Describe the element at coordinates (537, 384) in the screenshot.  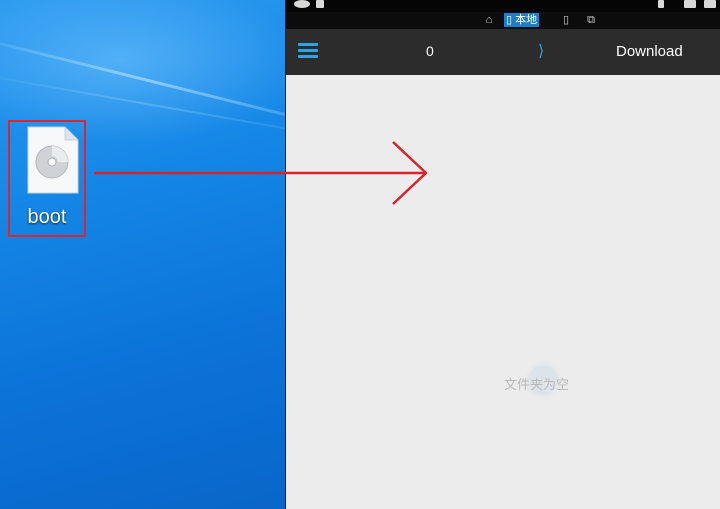
I see `empty-folder-message: 文件夹为空` at that location.